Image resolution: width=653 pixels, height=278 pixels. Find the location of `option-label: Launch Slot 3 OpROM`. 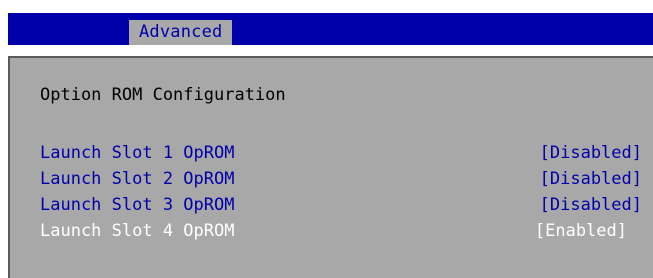

option-label: Launch Slot 3 OpROM is located at coordinates (137, 205).